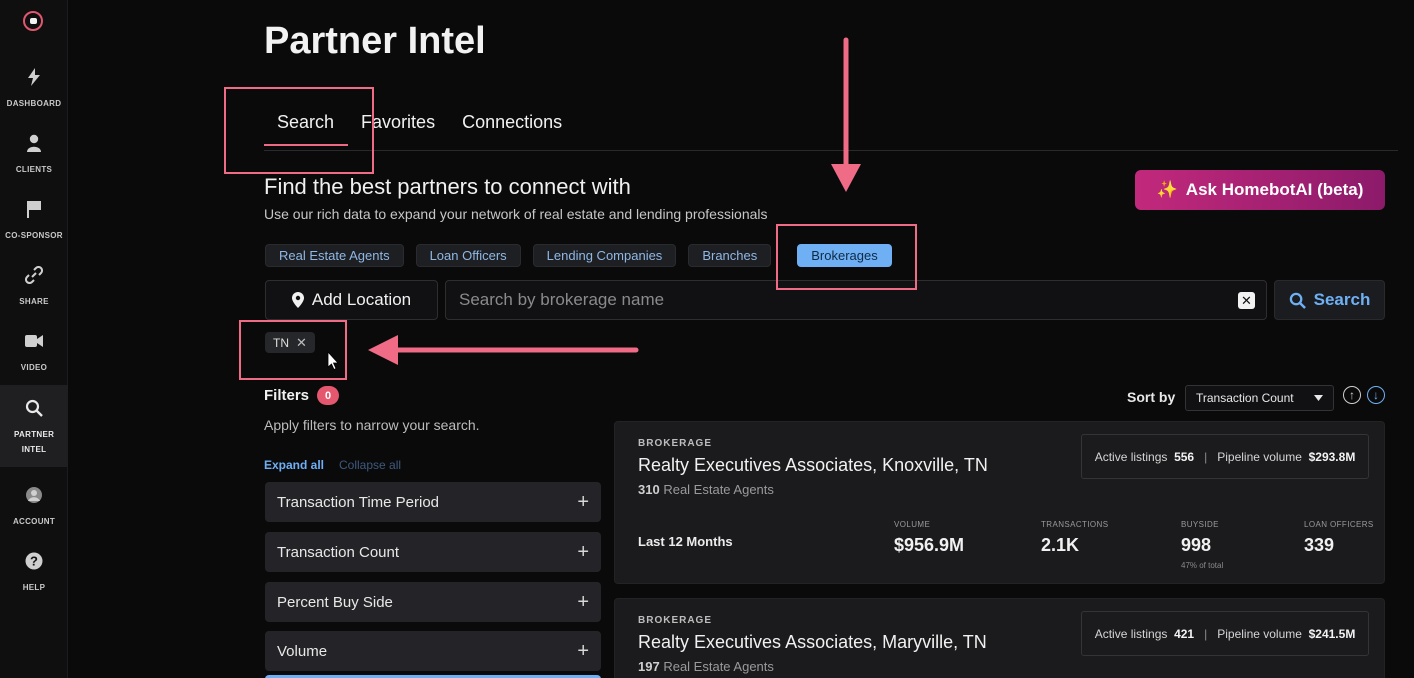 The height and width of the screenshot is (678, 1414). Describe the element at coordinates (333, 360) in the screenshot. I see `mouse-cursor-icon` at that location.